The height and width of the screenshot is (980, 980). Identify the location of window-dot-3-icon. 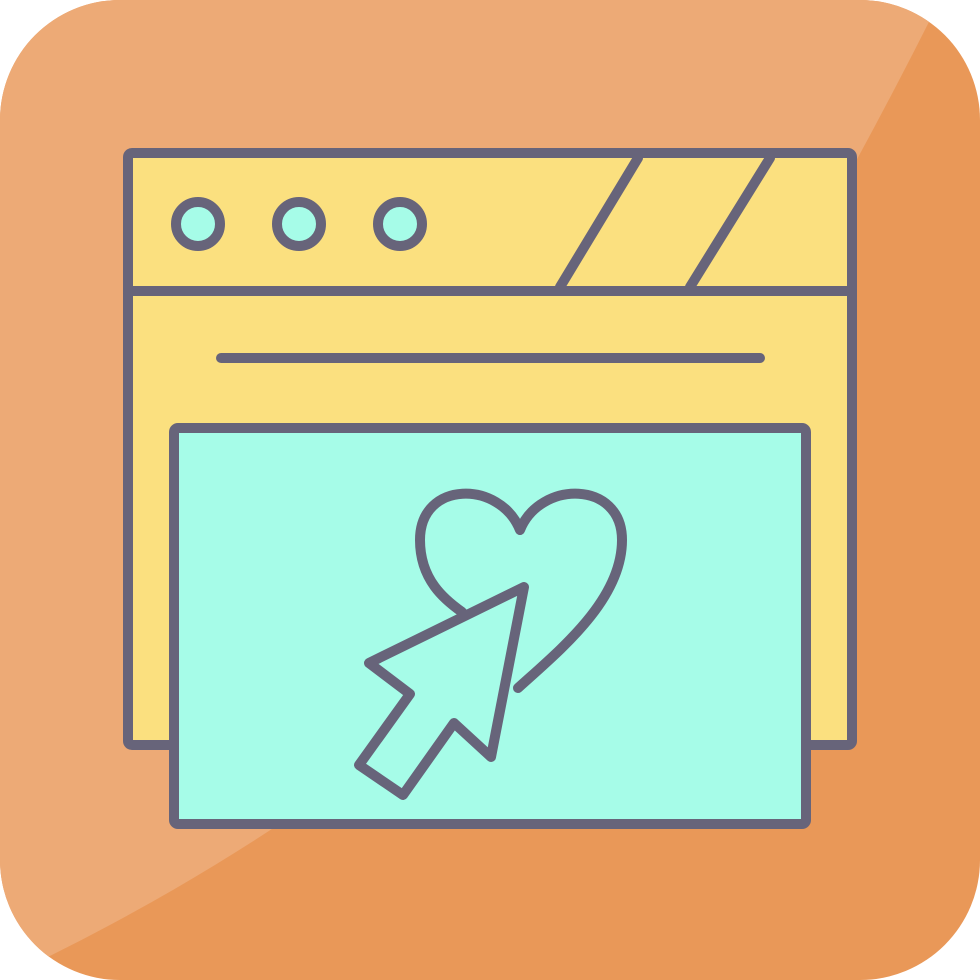
(400, 224).